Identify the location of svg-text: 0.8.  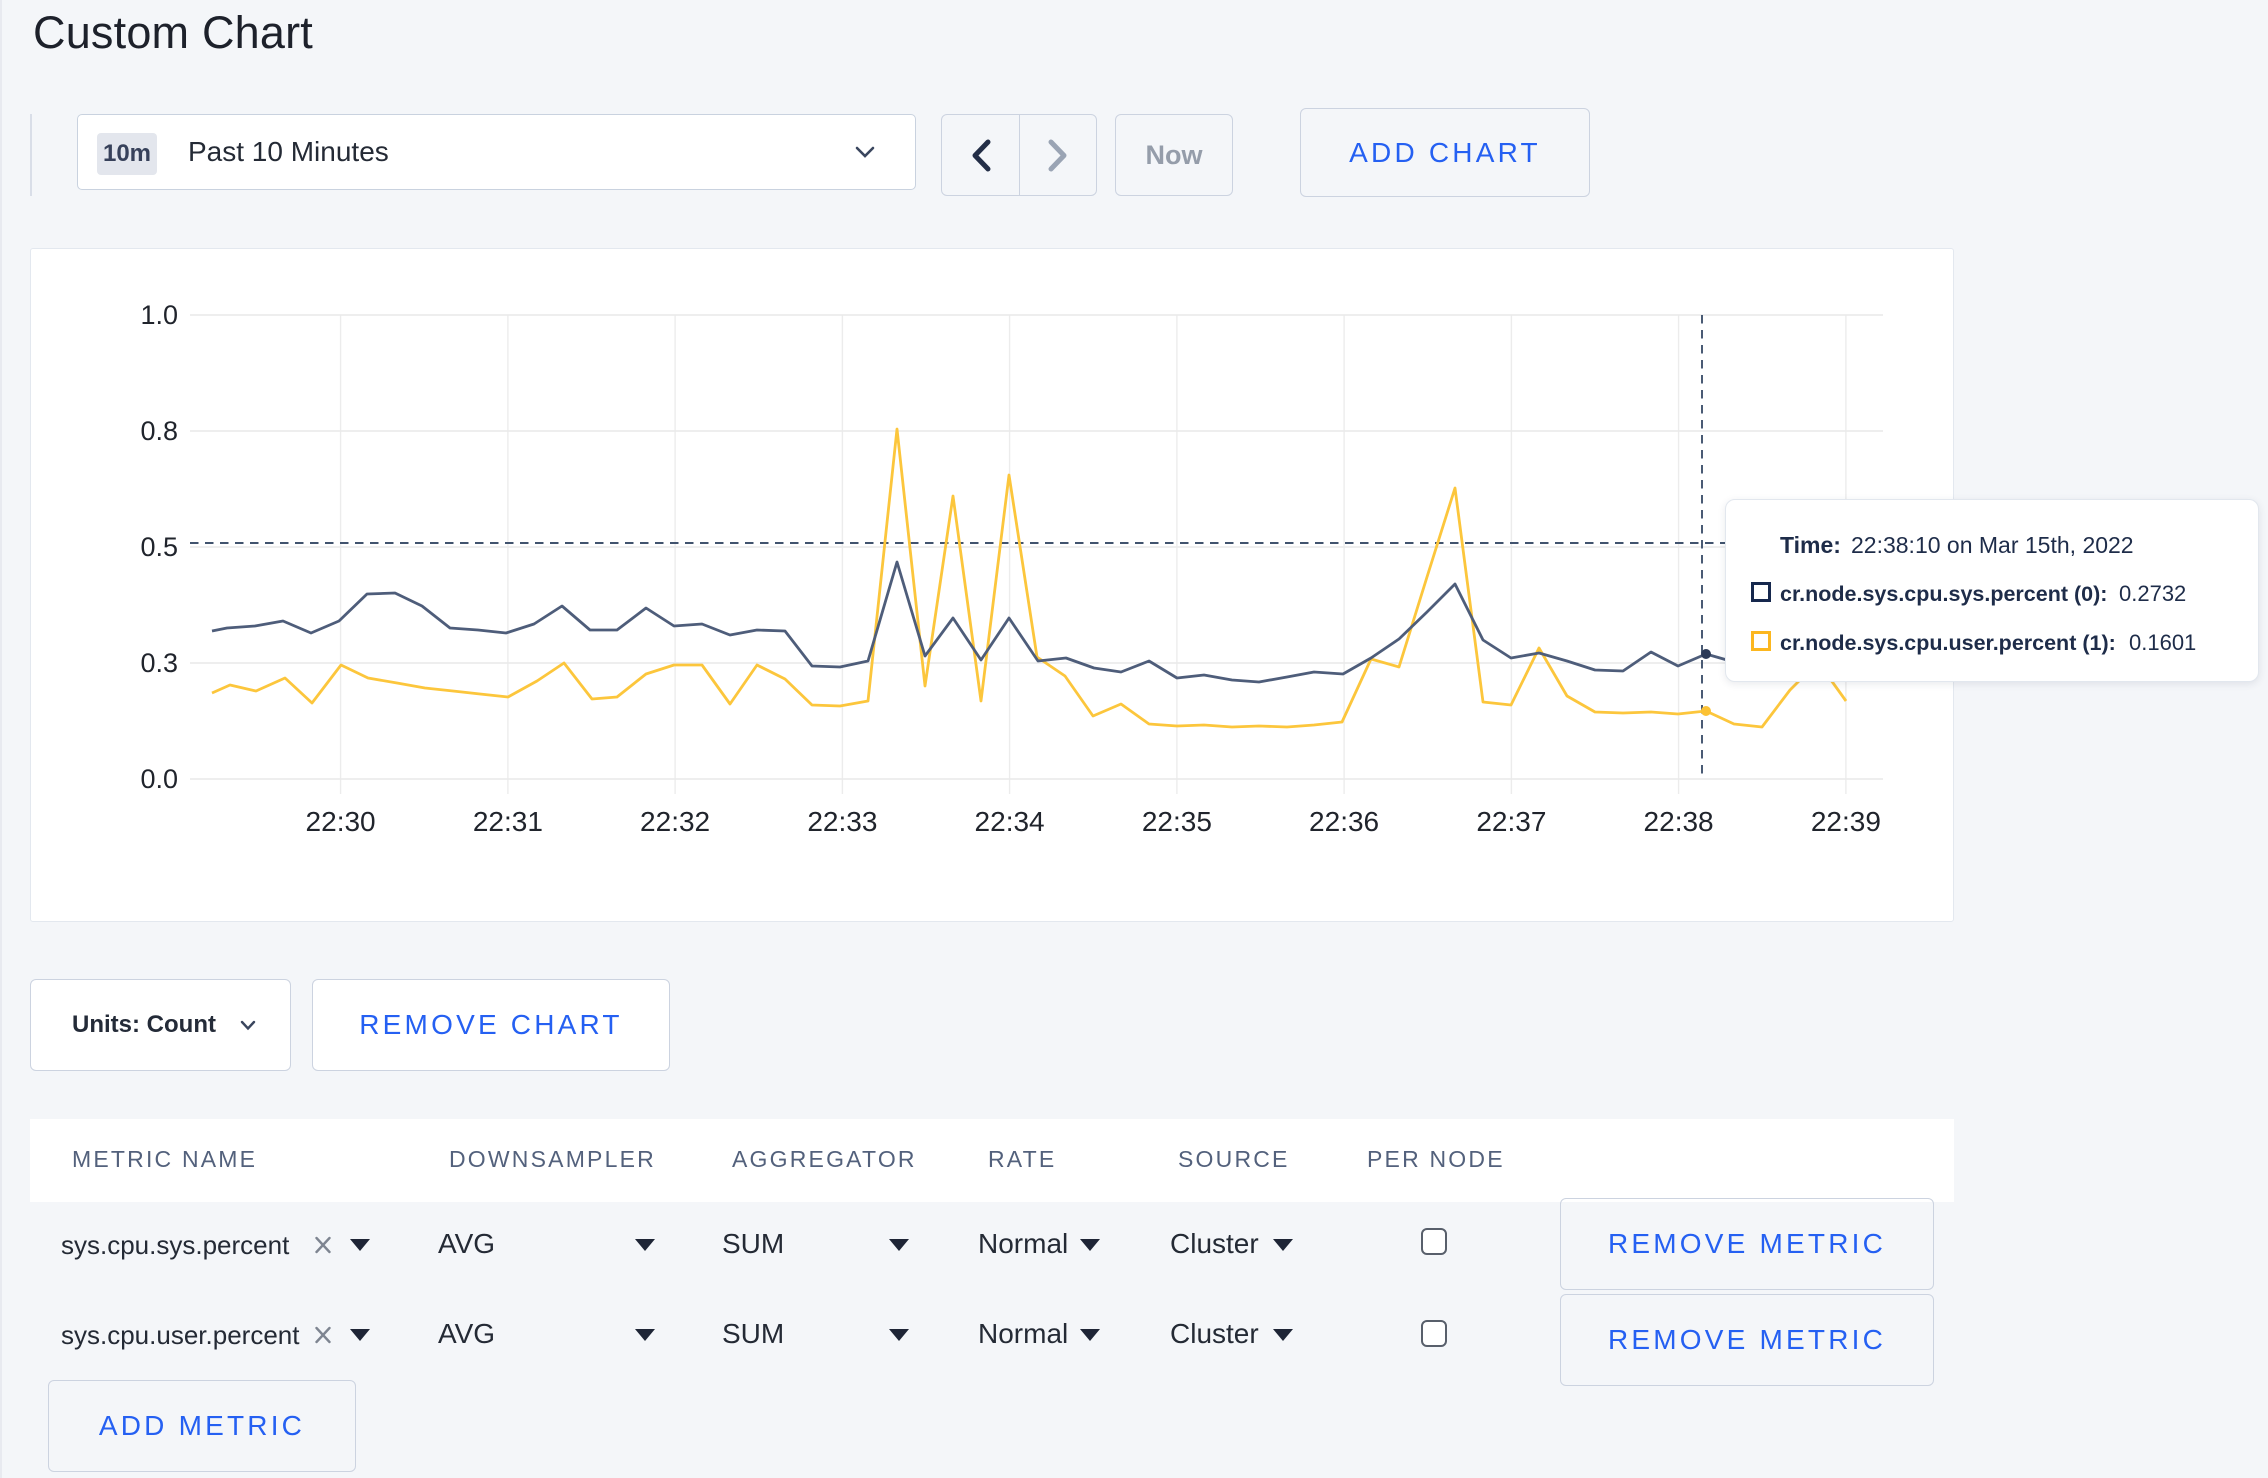
(159, 431).